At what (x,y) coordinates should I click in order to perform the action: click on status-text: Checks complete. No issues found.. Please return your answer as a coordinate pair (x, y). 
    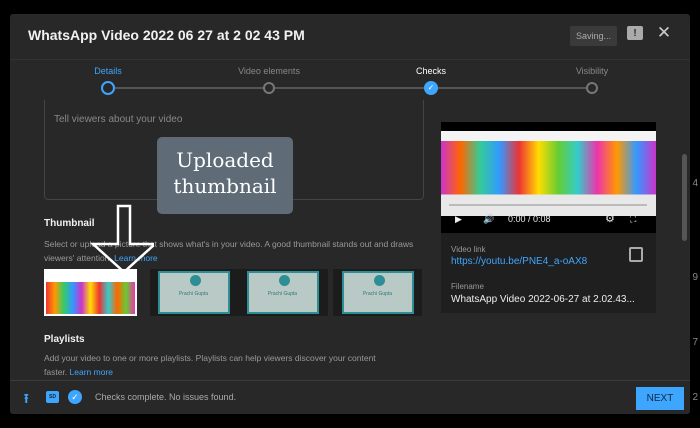
    Looking at the image, I should click on (166, 397).